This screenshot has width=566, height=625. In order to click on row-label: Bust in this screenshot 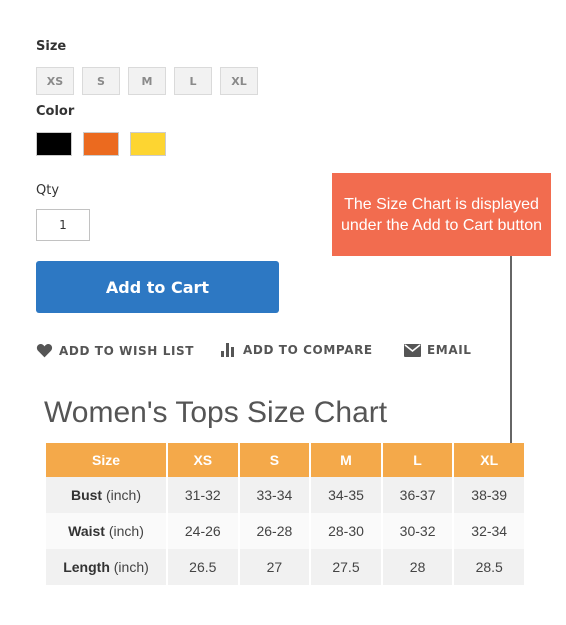, I will do `click(86, 495)`.